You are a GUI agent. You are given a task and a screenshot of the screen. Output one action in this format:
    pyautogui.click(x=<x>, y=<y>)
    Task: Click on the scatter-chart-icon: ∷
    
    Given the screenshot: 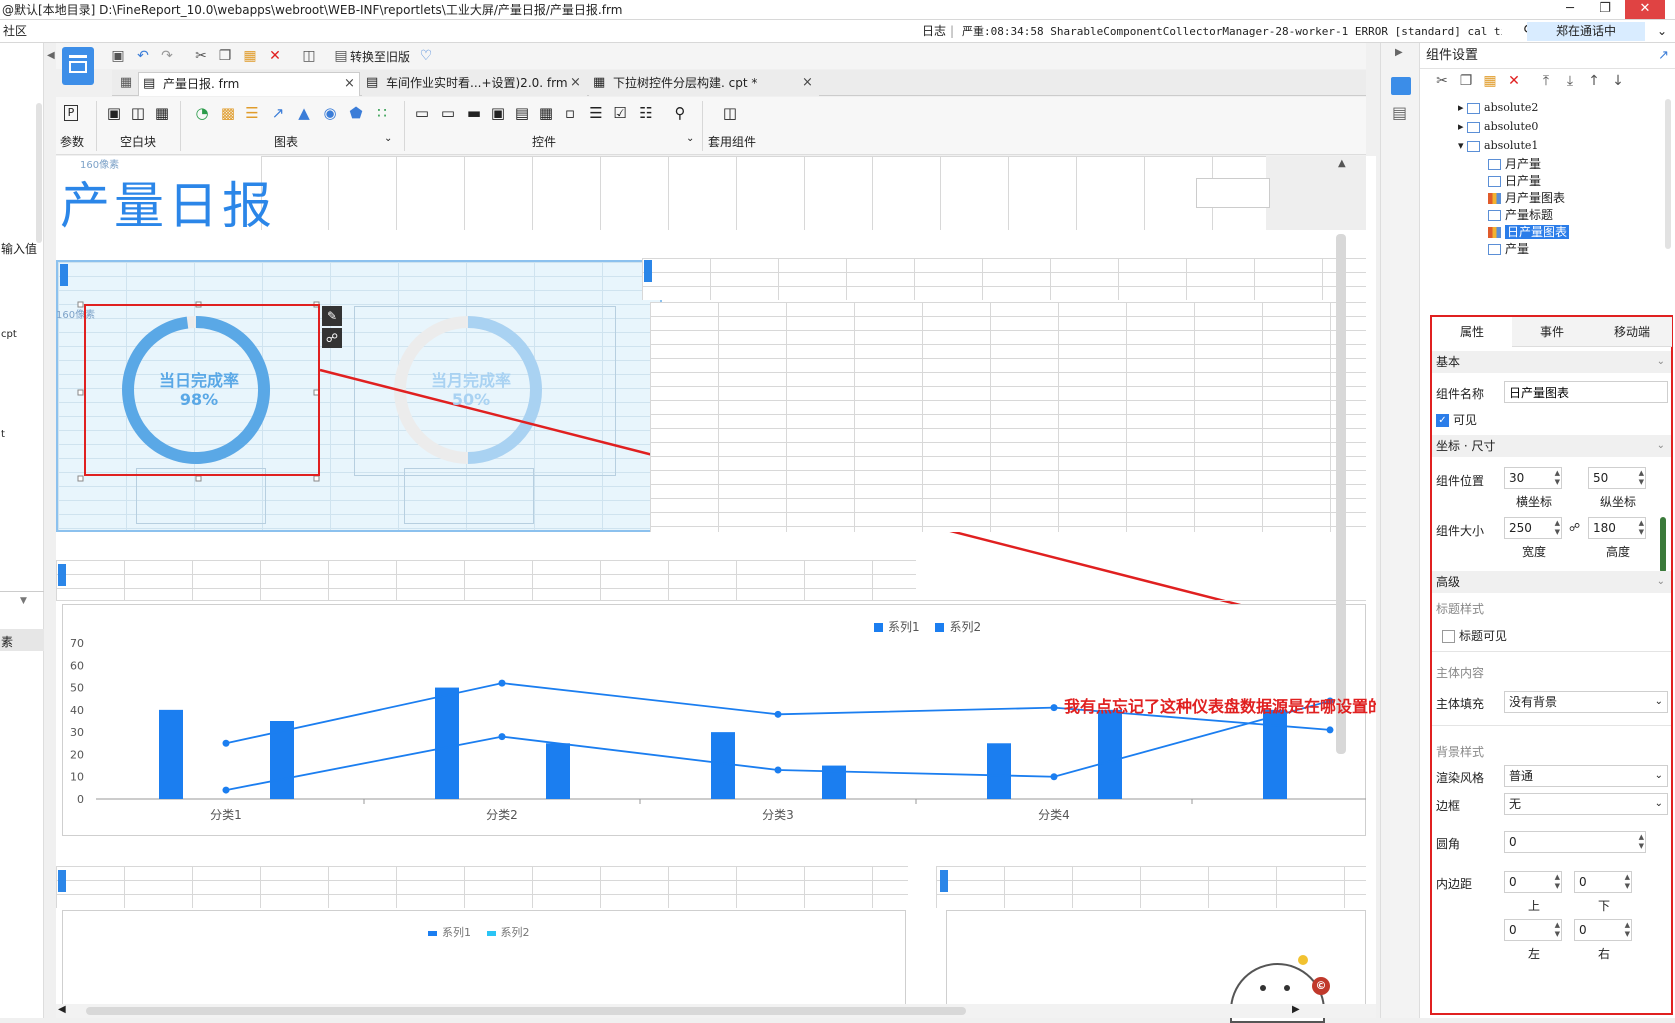 What is the action you would take?
    pyautogui.click(x=382, y=113)
    